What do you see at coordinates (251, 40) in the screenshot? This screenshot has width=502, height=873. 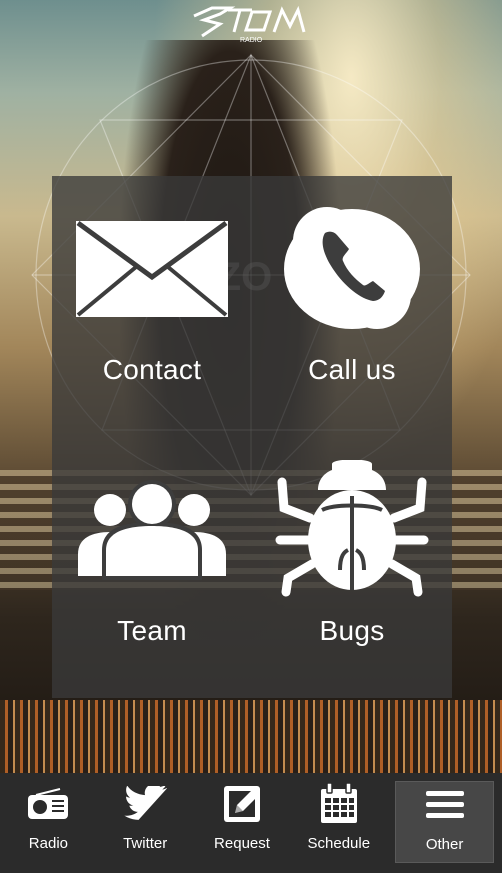 I see `svg-text: RADIO` at bounding box center [251, 40].